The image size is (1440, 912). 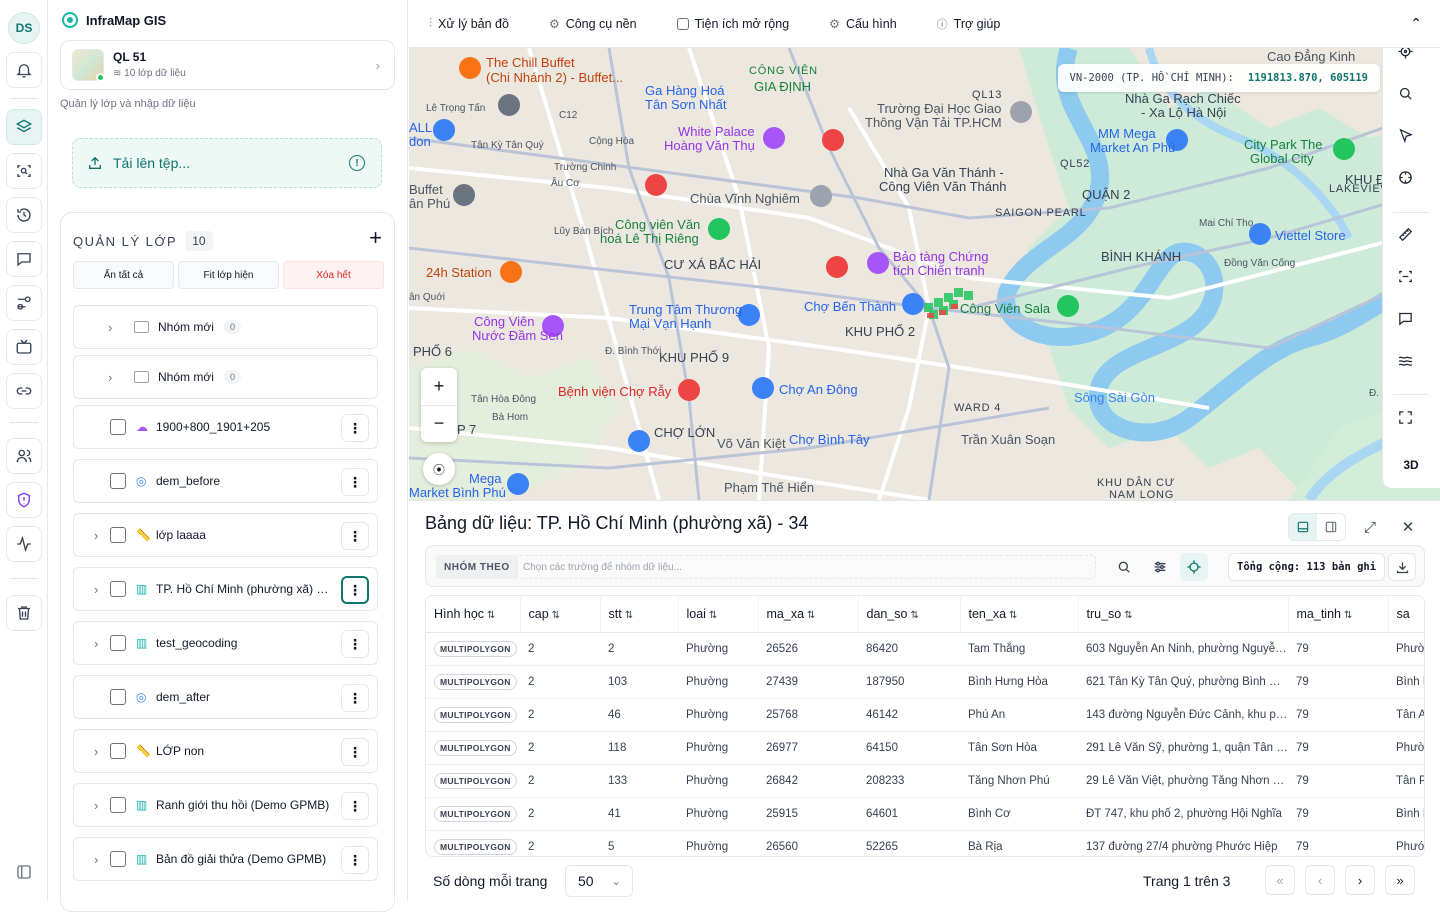 What do you see at coordinates (225, 859) in the screenshot?
I see `layer-item: › ▥ Bản đồ giải thửa (Demo GPMB) ⋮` at bounding box center [225, 859].